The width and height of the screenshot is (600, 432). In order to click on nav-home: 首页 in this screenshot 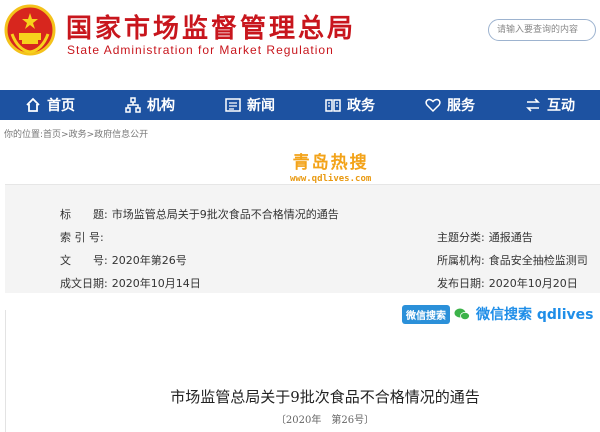, I will do `click(50, 105)`.